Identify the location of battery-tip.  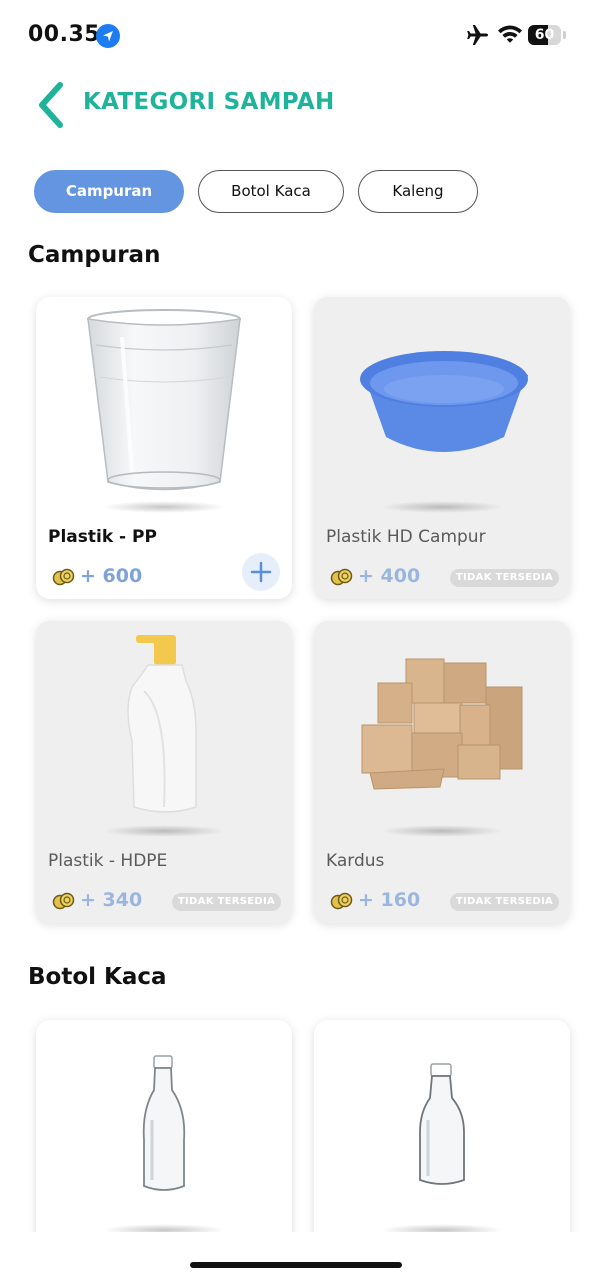
(564, 35).